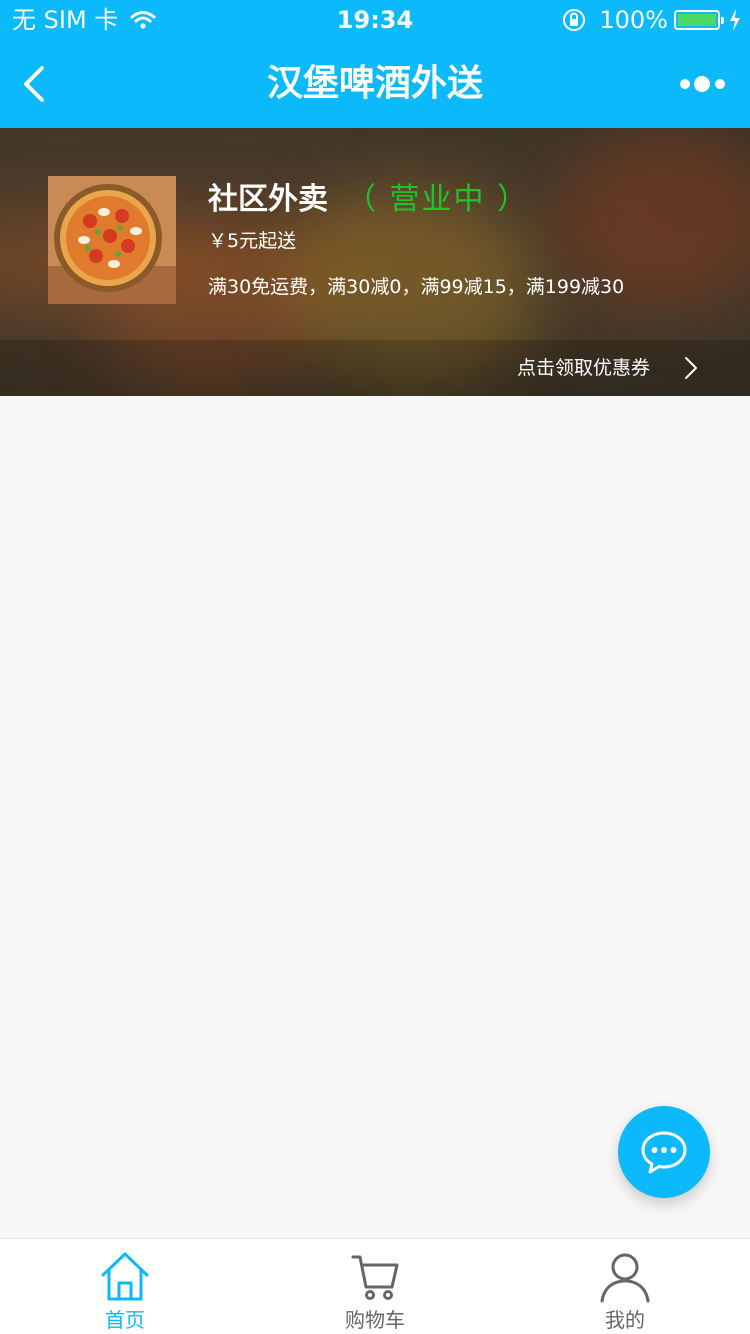 Image resolution: width=750 pixels, height=1334 pixels. I want to click on tab-cart: 购物车, so click(375, 1286).